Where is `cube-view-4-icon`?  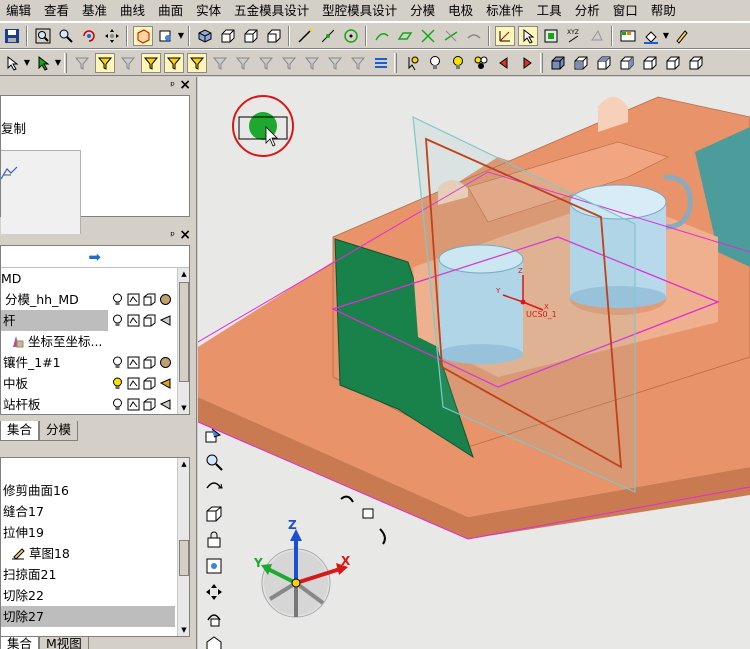 cube-view-4-icon is located at coordinates (627, 63).